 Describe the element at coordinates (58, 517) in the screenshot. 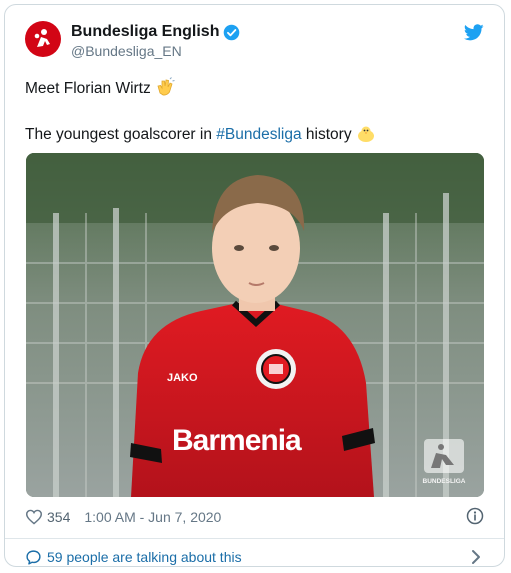

I see `like-count: 354` at that location.